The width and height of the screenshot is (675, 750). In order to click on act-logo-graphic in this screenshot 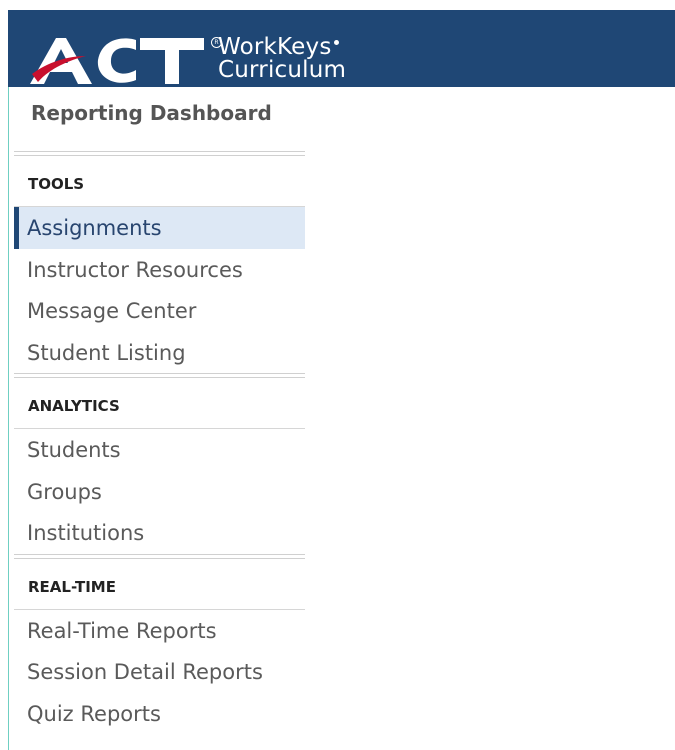, I will do `click(117, 61)`.